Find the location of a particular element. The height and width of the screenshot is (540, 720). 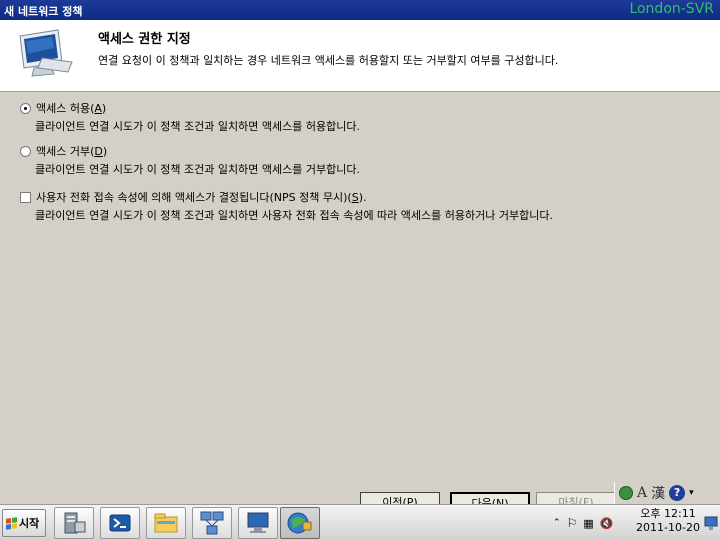

grant-access-radio is located at coordinates (25, 108).